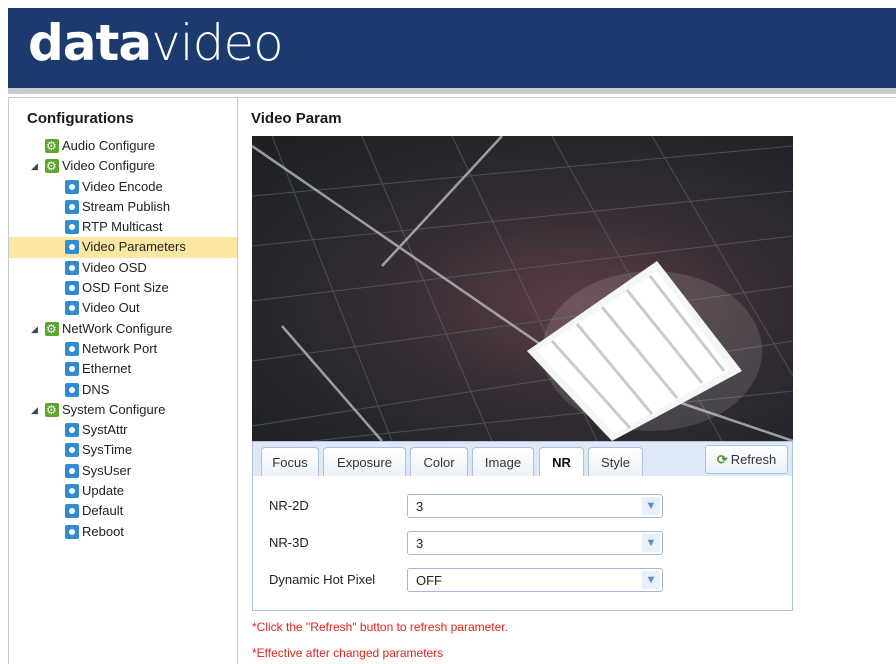 Image resolution: width=896 pixels, height=664 pixels. I want to click on refresh-button: ⟳ Refresh, so click(746, 459).